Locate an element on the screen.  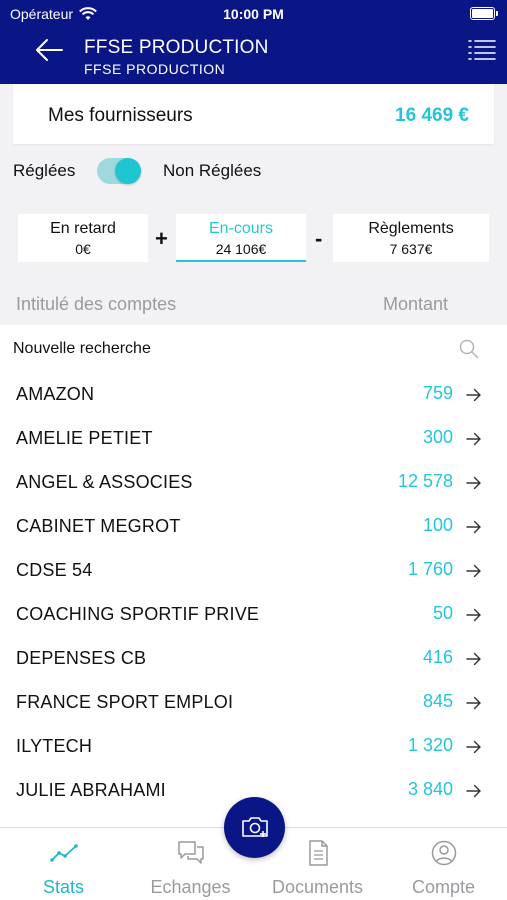
account-amount: 1 760 is located at coordinates (430, 569).